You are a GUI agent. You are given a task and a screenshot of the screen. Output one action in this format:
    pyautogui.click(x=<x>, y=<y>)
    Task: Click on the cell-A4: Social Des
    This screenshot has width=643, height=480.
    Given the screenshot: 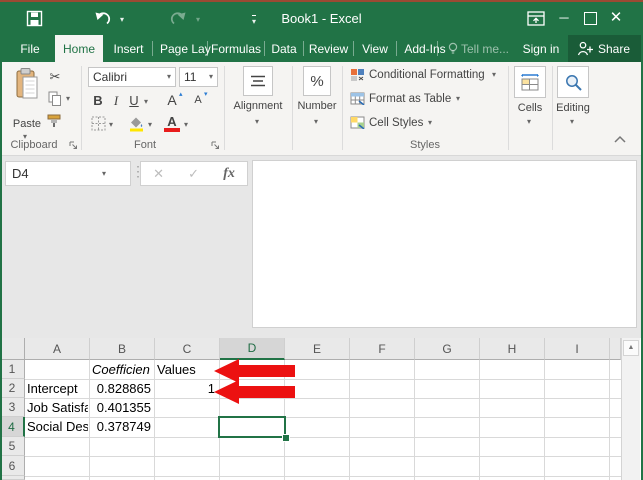 What is the action you would take?
    pyautogui.click(x=57, y=426)
    